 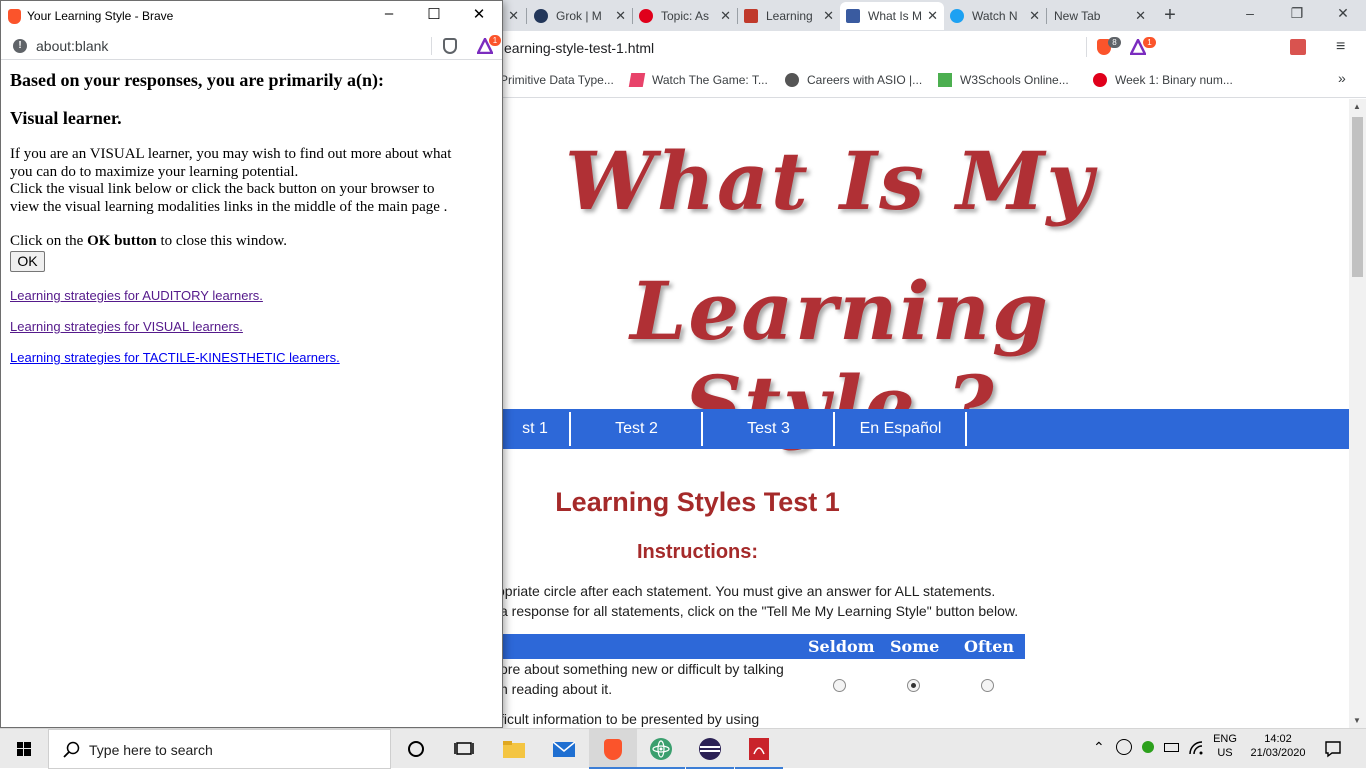 I want to click on new-tab-button: +, so click(x=1170, y=15).